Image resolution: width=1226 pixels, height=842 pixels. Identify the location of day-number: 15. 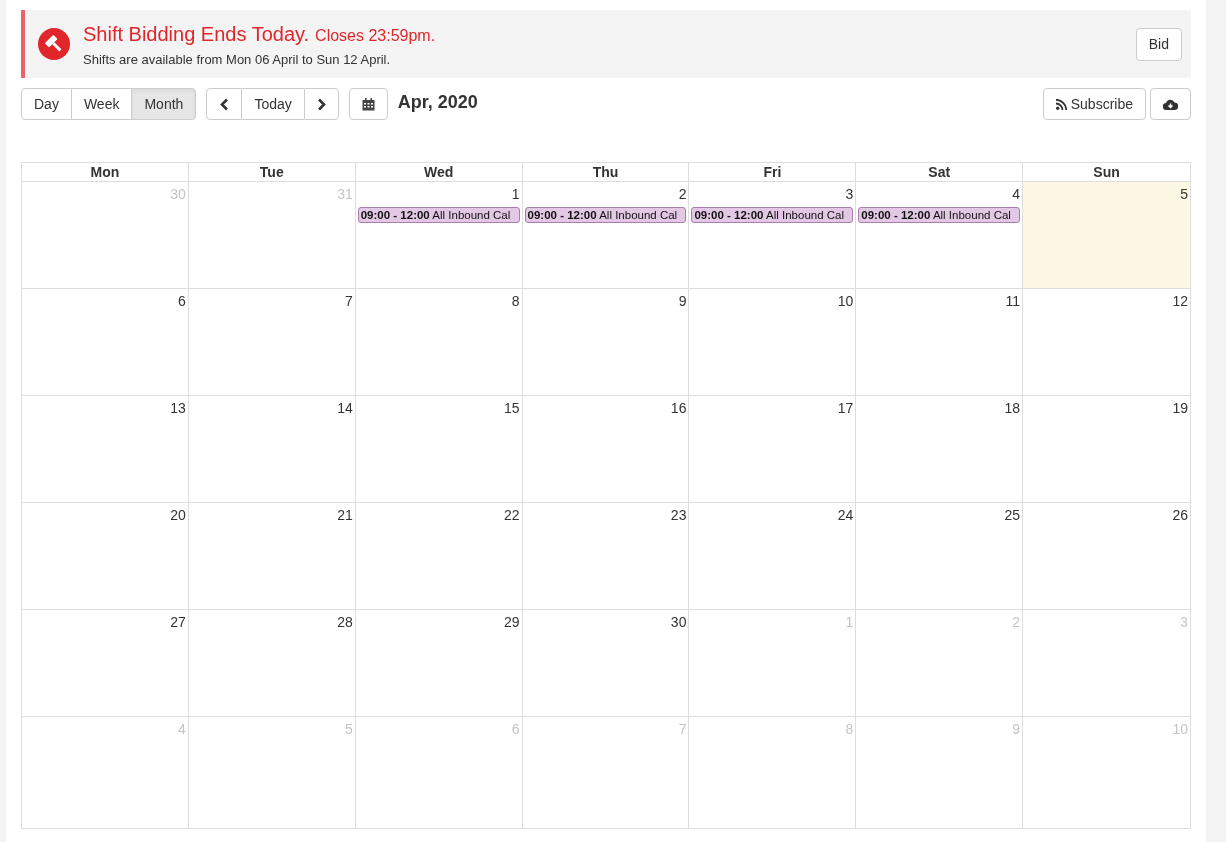
(511, 408).